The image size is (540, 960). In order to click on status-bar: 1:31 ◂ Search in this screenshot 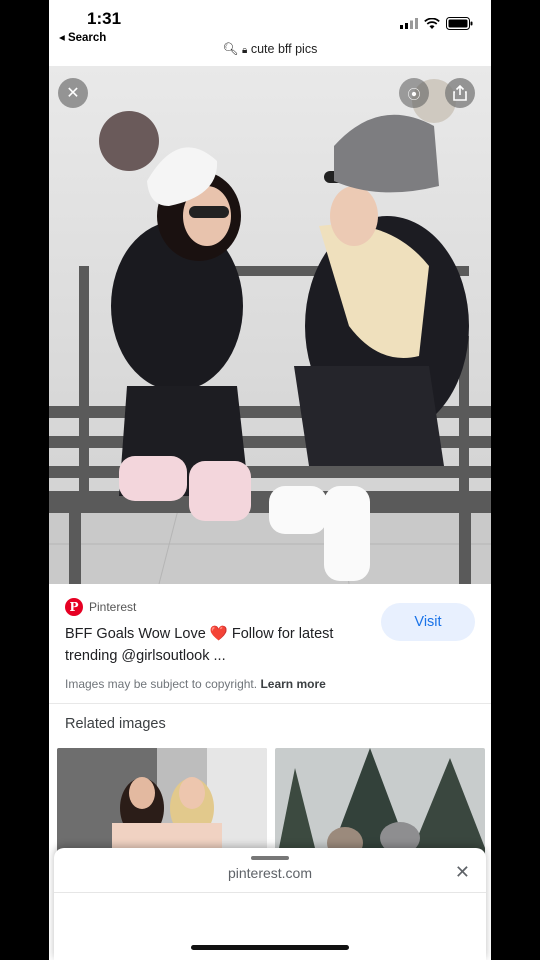, I will do `click(270, 22)`.